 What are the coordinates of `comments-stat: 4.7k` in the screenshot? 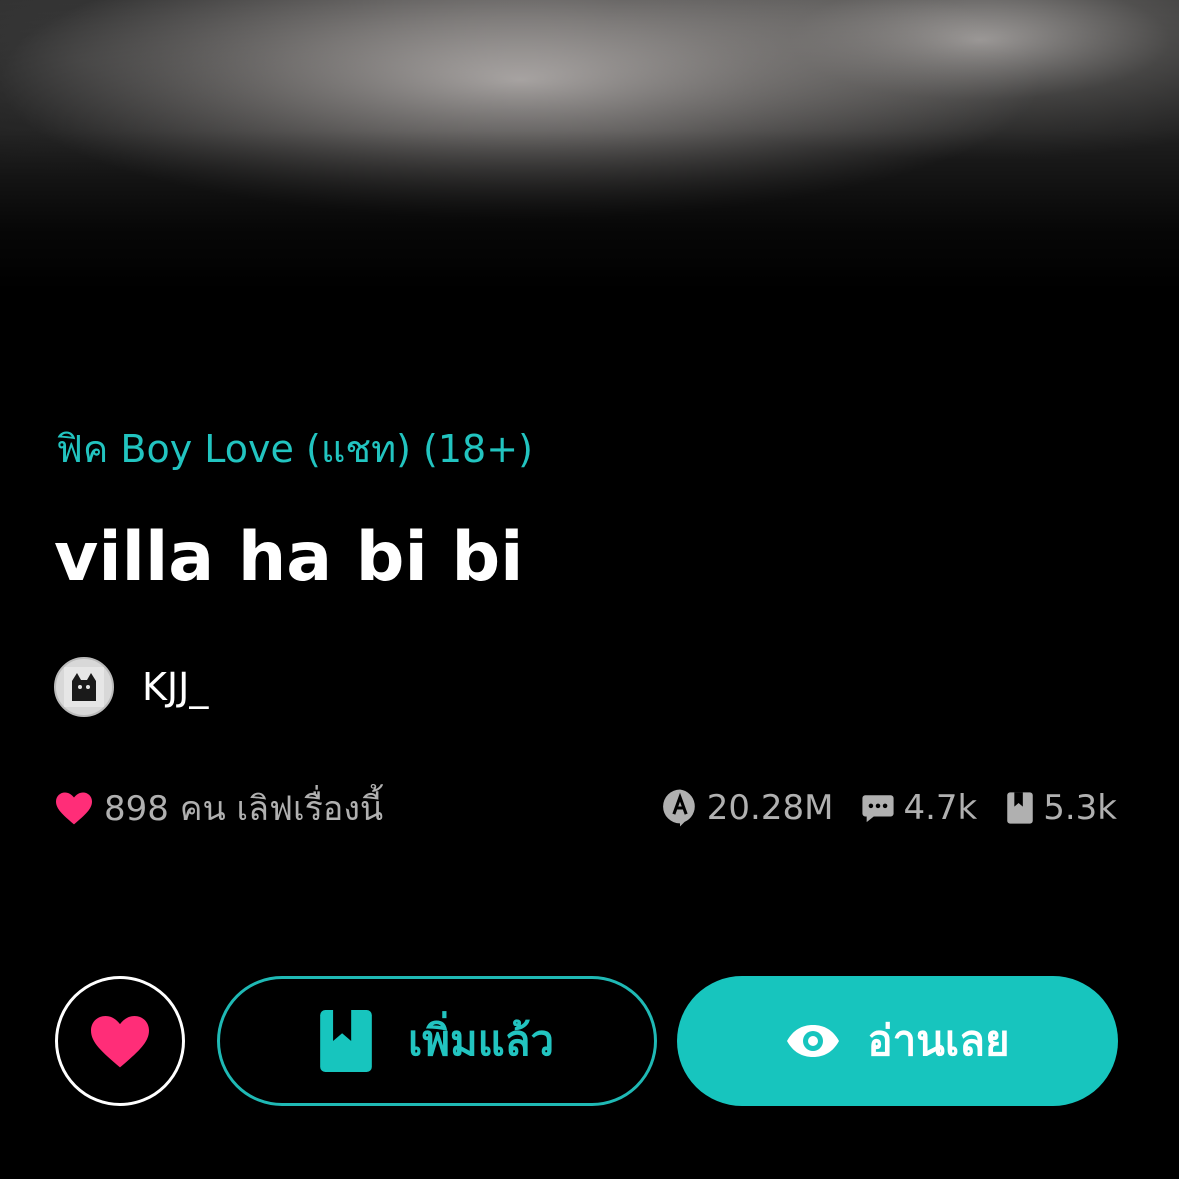 It's located at (919, 808).